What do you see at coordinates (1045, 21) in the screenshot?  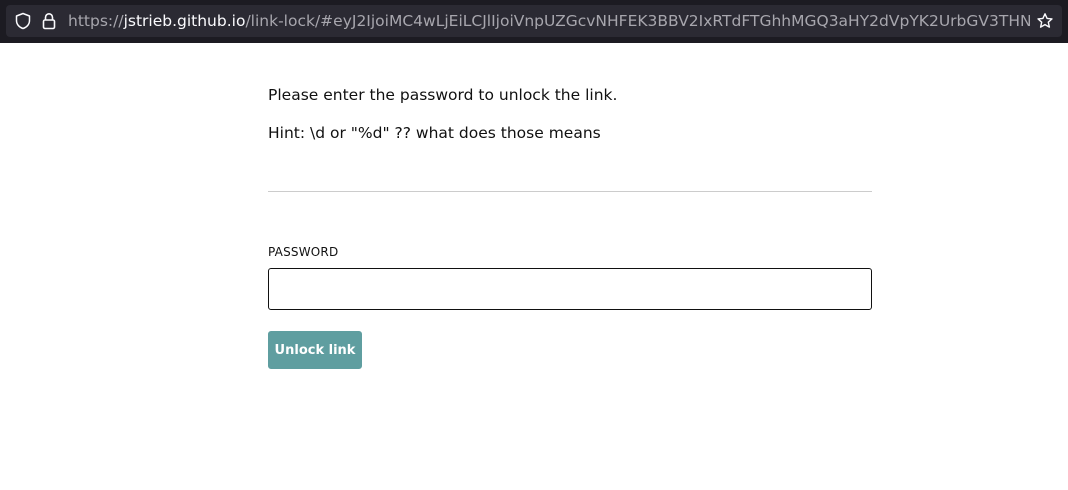 I see `star-icon` at bounding box center [1045, 21].